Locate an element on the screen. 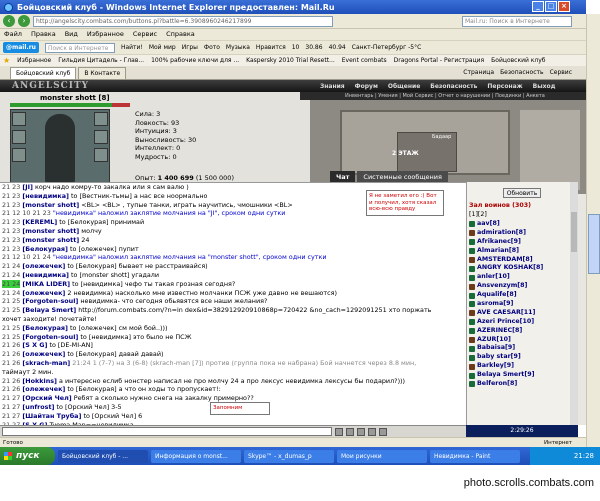 The image size is (600, 501). user-name: Ansvenzym[8] is located at coordinates (502, 286).